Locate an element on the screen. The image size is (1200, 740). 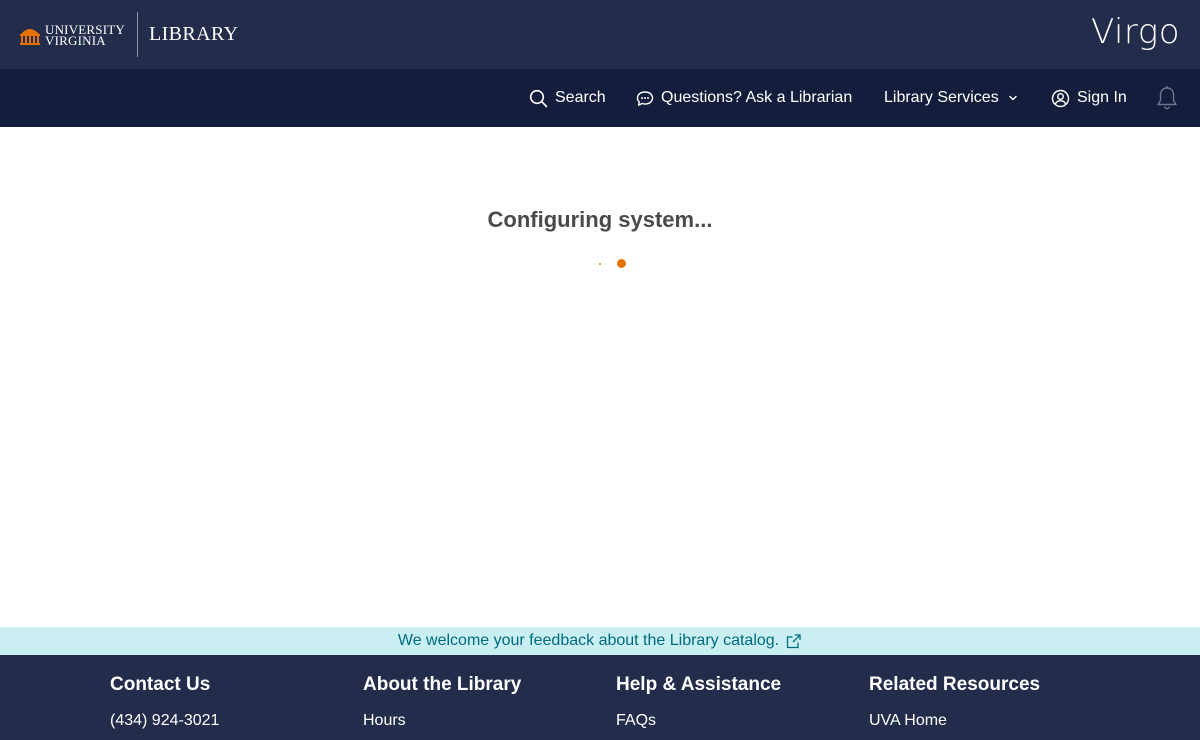
notifications-button is located at coordinates (1170, 98).